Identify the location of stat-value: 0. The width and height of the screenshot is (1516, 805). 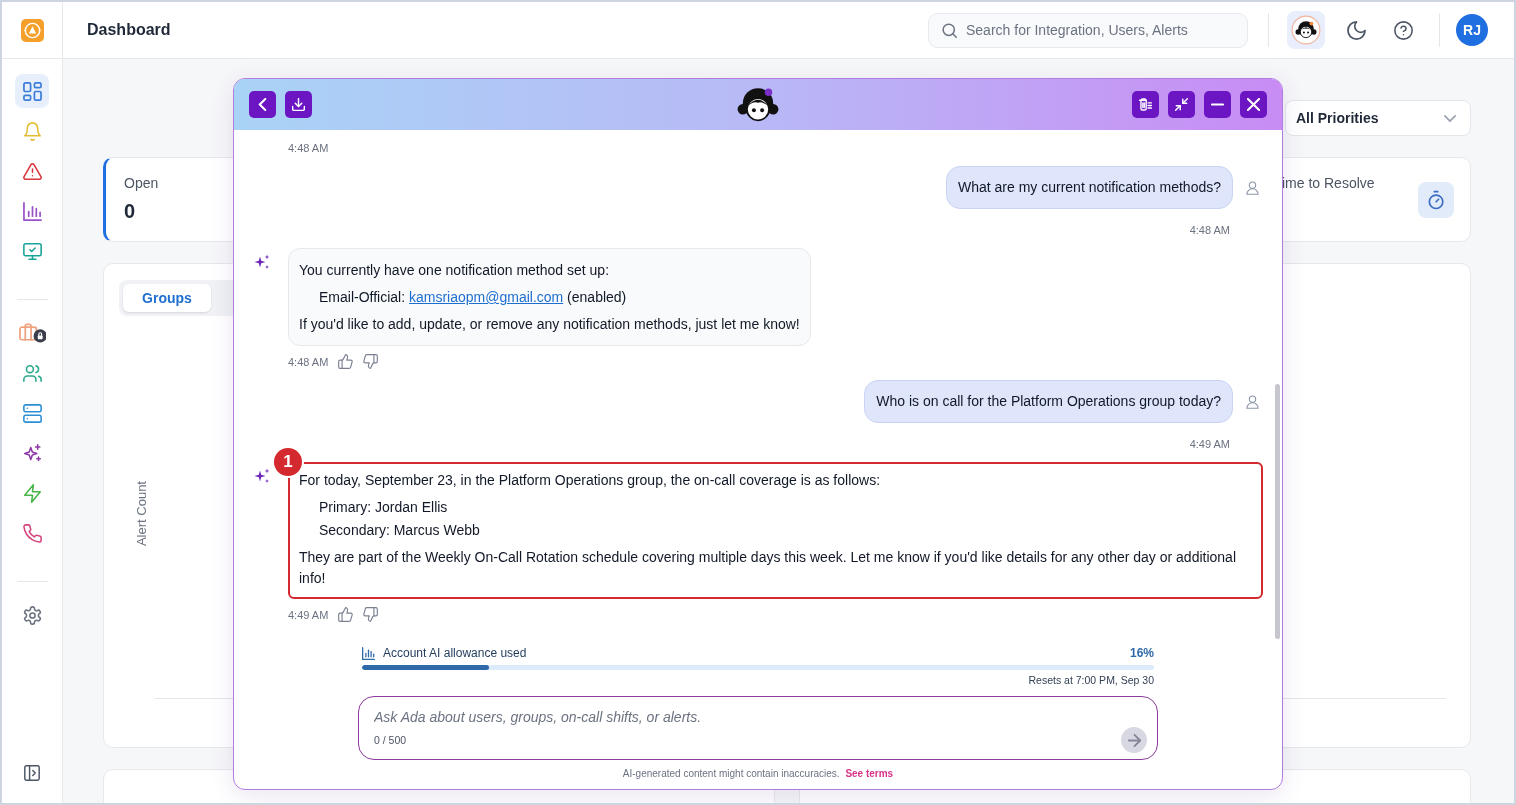
(130, 211).